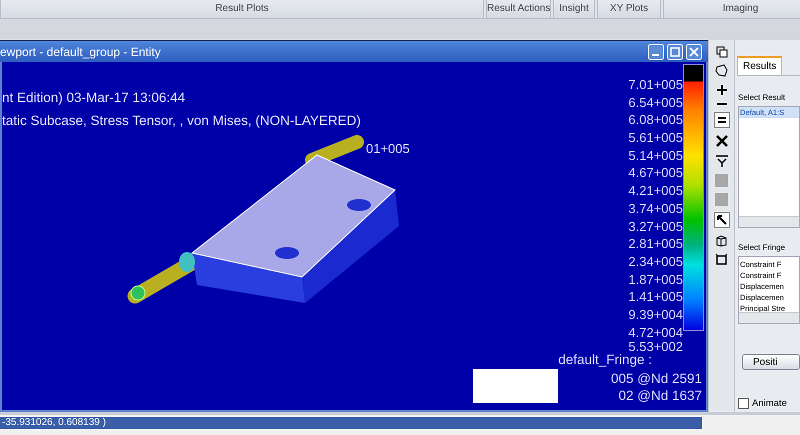 The height and width of the screenshot is (435, 800). What do you see at coordinates (655, 261) in the screenshot?
I see `legend-value: 2.34+005` at bounding box center [655, 261].